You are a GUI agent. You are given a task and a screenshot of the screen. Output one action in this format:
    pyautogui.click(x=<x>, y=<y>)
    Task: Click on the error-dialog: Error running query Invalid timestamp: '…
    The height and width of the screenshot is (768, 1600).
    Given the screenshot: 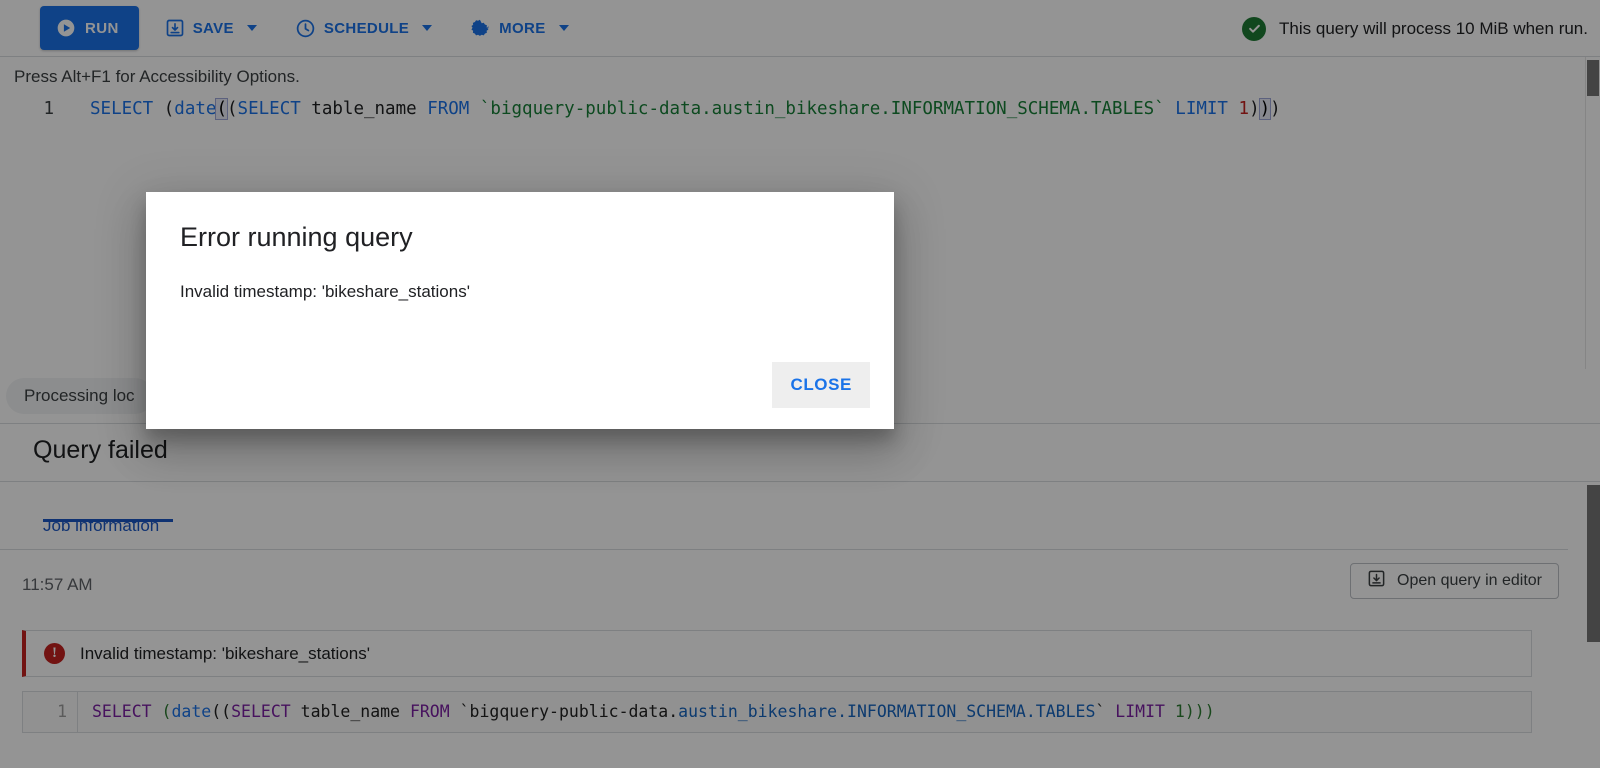 What is the action you would take?
    pyautogui.click(x=520, y=310)
    